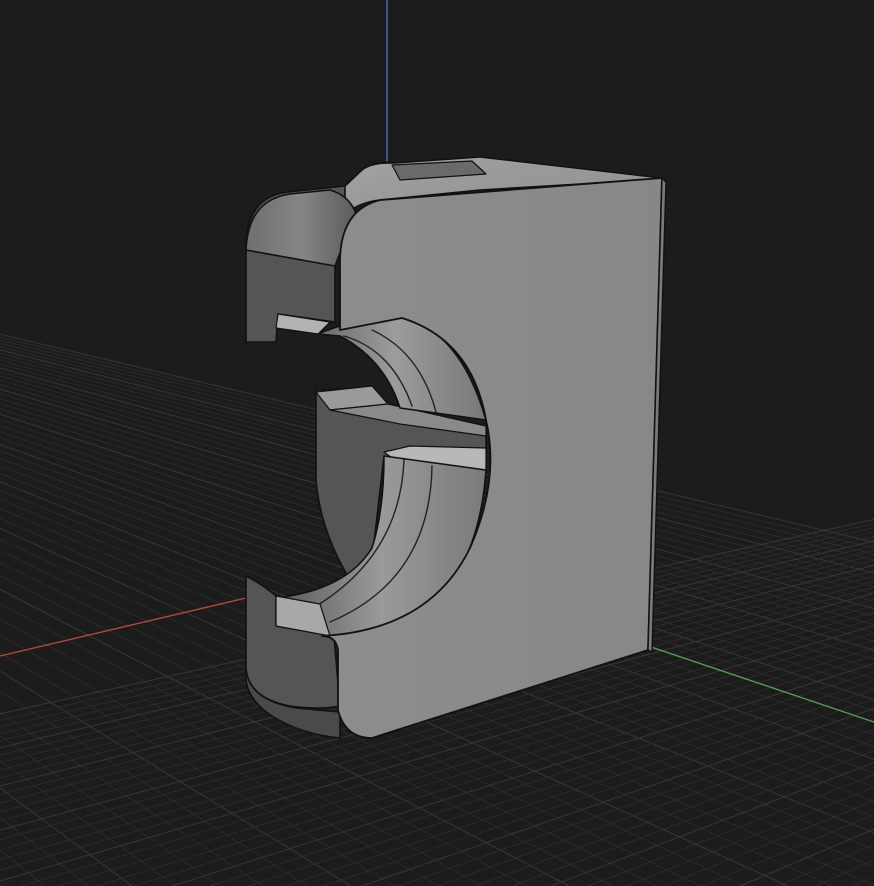  Describe the element at coordinates (123, 627) in the screenshot. I see `x-axis-line` at that location.